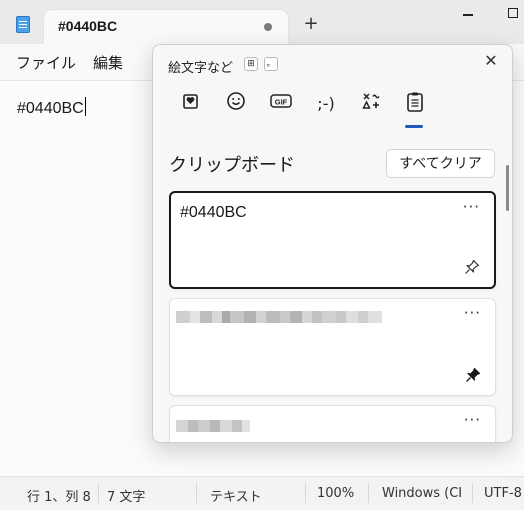 The height and width of the screenshot is (510, 524). Describe the element at coordinates (268, 27) in the screenshot. I see `unsaved-dot-icon` at that location.